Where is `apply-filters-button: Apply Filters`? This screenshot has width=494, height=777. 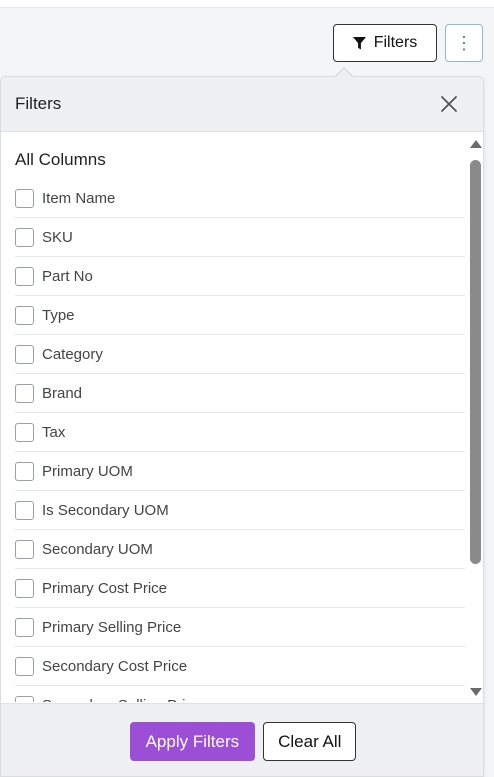
apply-filters-button: Apply Filters is located at coordinates (192, 741).